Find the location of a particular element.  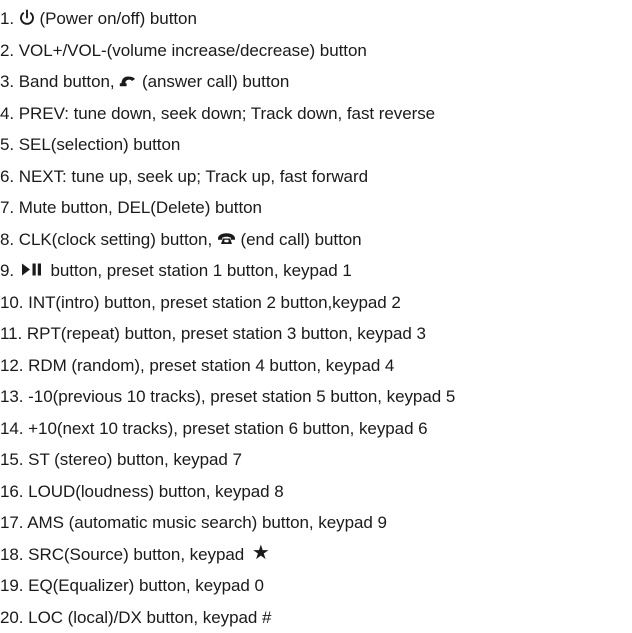

list-item-5: 5. SEL(selection) button is located at coordinates (316, 145).